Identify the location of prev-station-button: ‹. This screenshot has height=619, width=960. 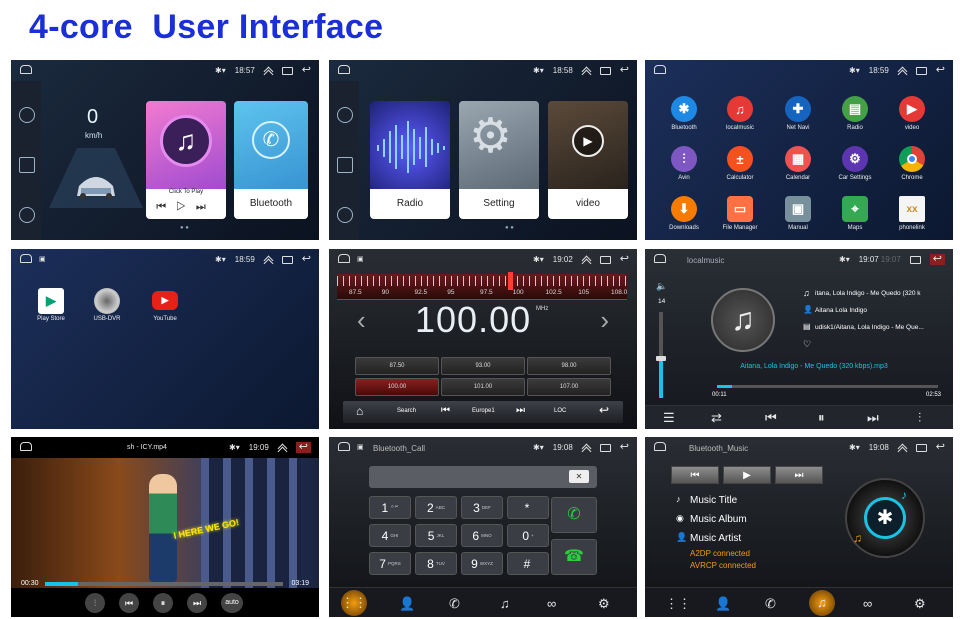
(361, 320).